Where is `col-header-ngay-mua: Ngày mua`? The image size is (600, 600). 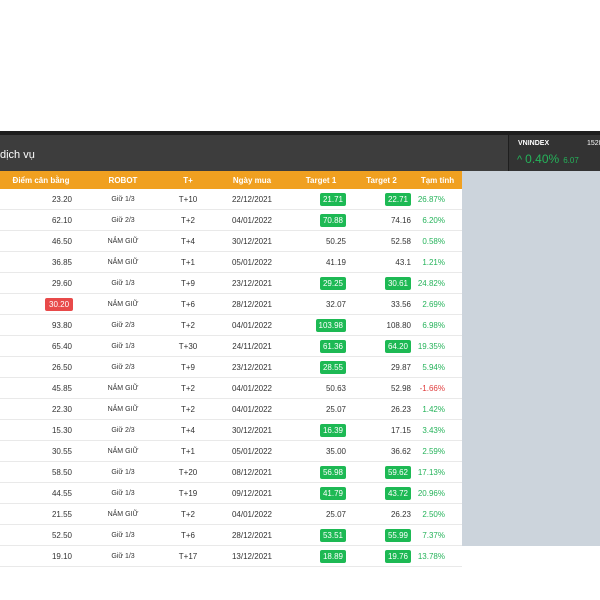
col-header-ngay-mua: Ngày mua is located at coordinates (252, 180).